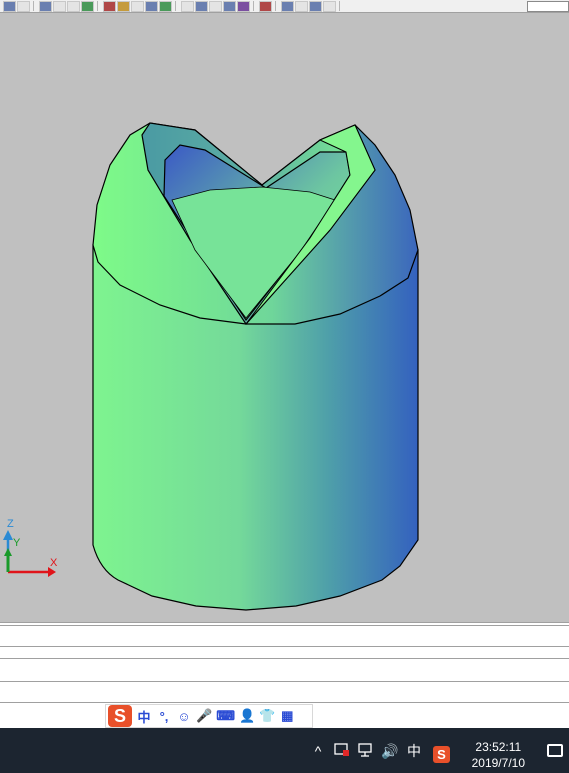  Describe the element at coordinates (23, 6) in the screenshot. I see `qsave-icon` at that location.